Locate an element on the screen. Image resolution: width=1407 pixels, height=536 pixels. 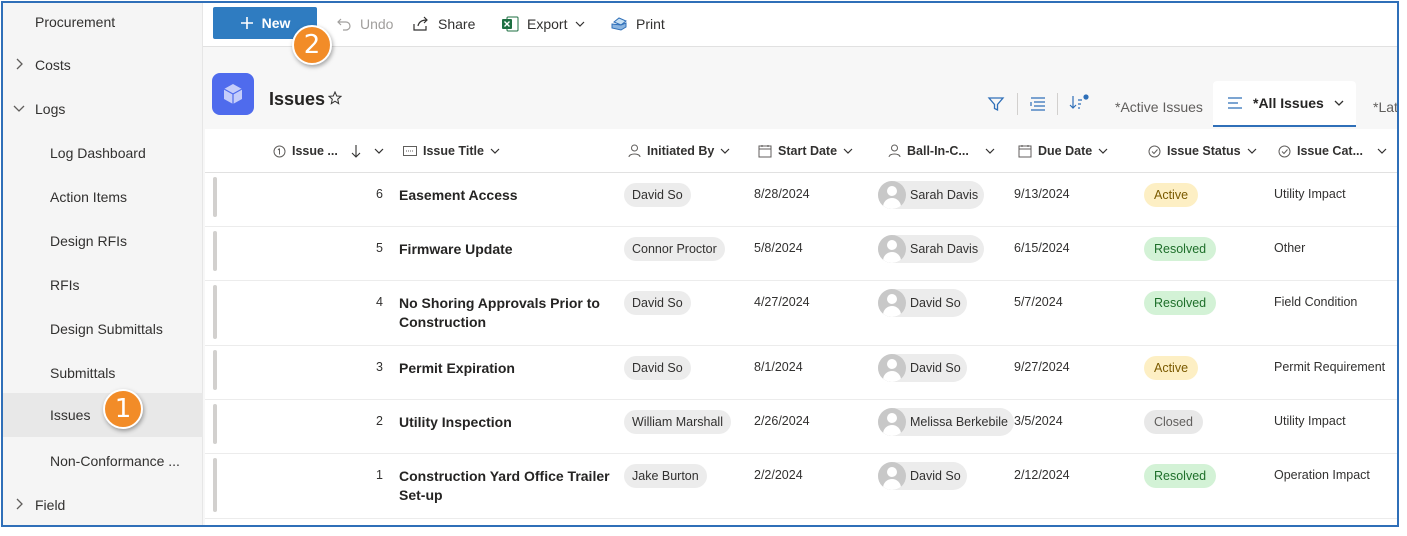
toolbar-divider is located at coordinates (1017, 104).